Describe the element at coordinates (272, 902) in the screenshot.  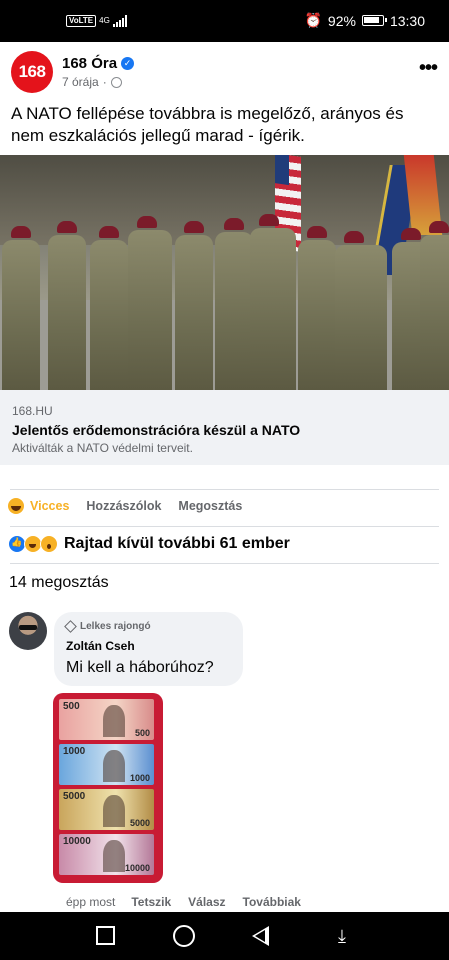
I see `more-comment-button: Továbbiak` at that location.